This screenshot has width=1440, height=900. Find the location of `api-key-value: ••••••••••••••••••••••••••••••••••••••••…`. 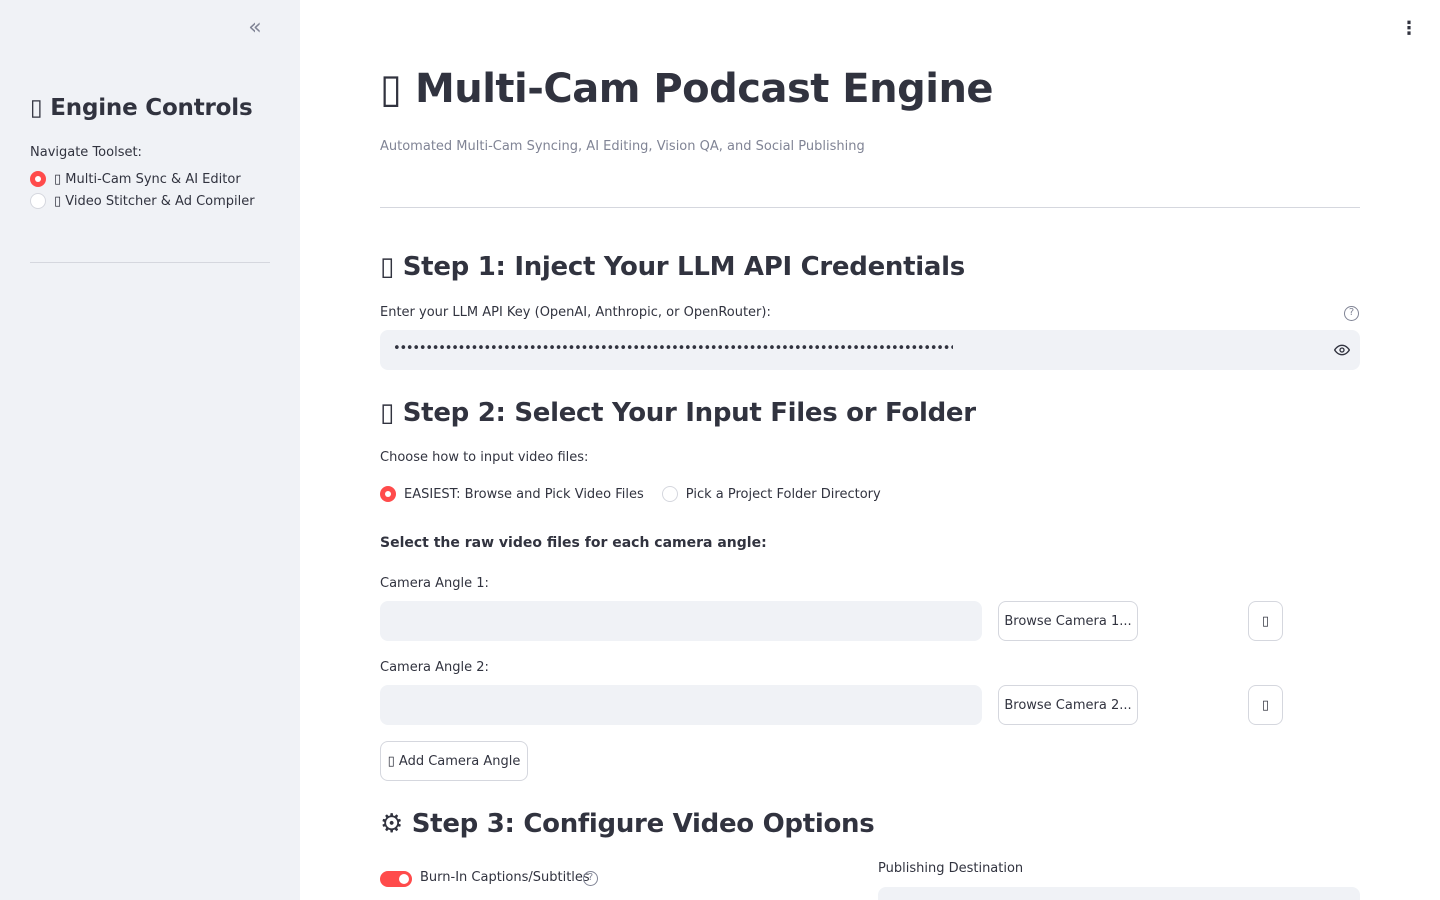

api-key-value: ••••••••••••••••••••••••••••••••••••••••… is located at coordinates (673, 348).